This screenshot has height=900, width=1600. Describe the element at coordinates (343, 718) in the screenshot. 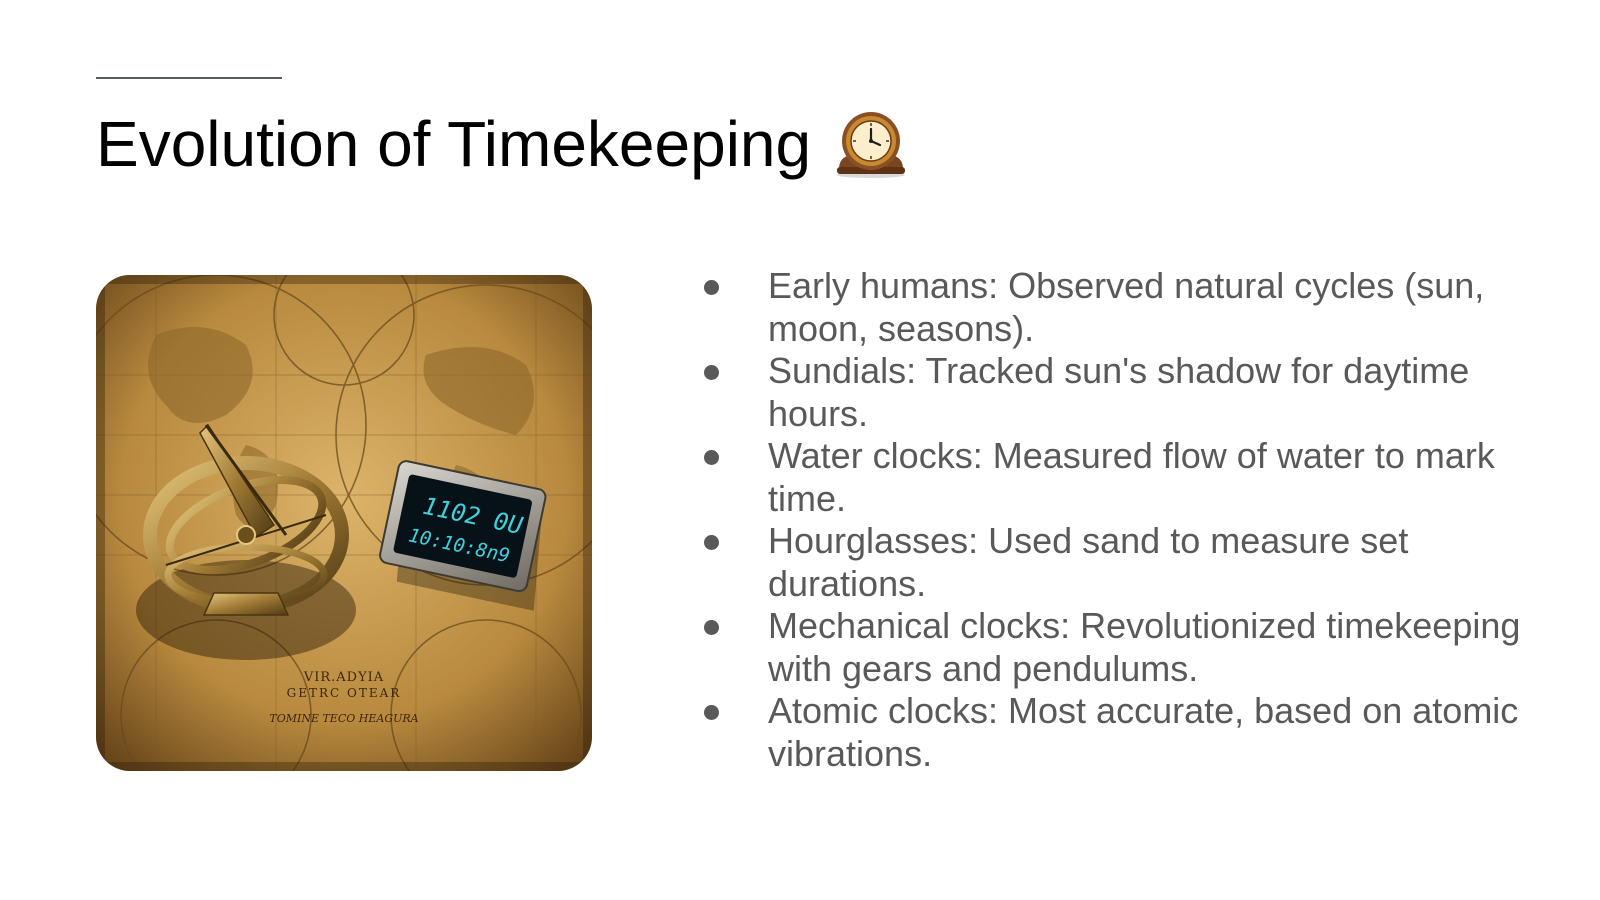

I see `map-lettering-line3: TOMINE TECO HEAGURA` at that location.